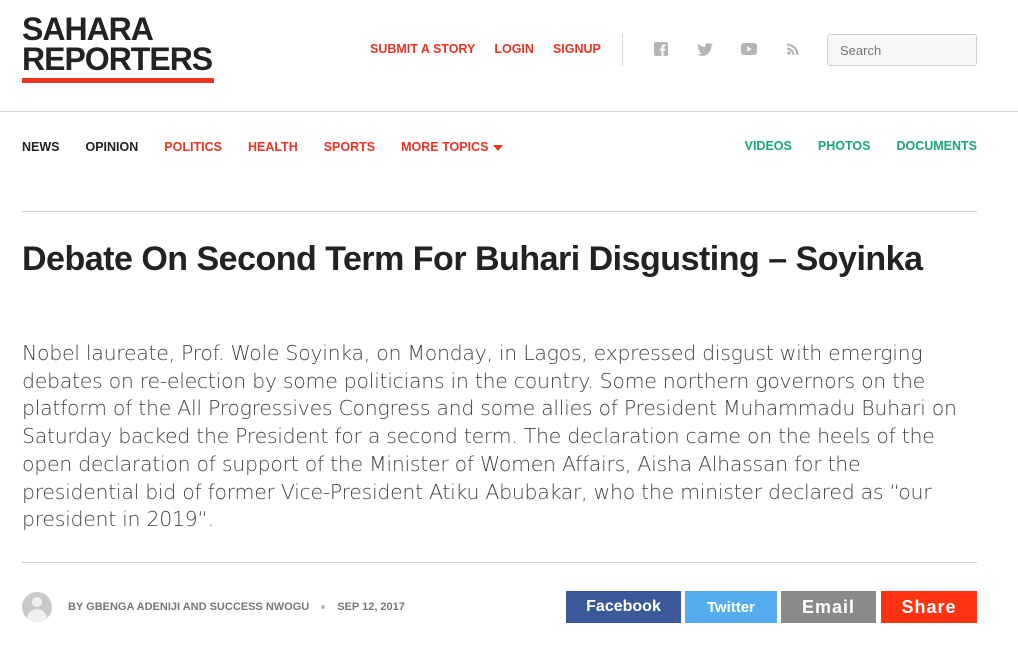 The image size is (1018, 648). Describe the element at coordinates (193, 147) in the screenshot. I see `nav-politics: POLITICS` at that location.